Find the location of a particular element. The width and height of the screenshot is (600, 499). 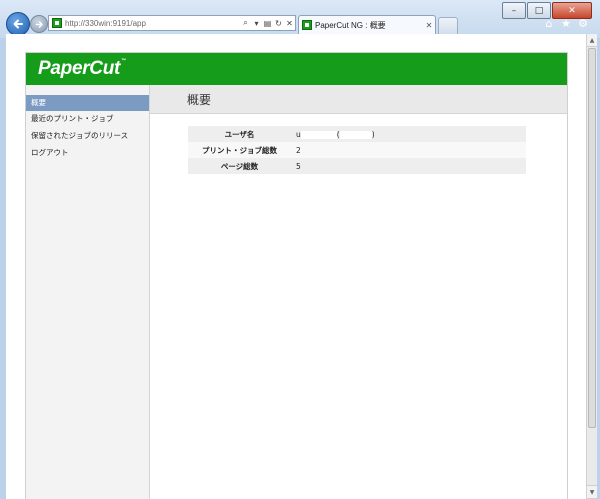

address-bar: http://330win:9191/app ⌕ ▾ ▤ ↻ ✕ is located at coordinates (172, 23).